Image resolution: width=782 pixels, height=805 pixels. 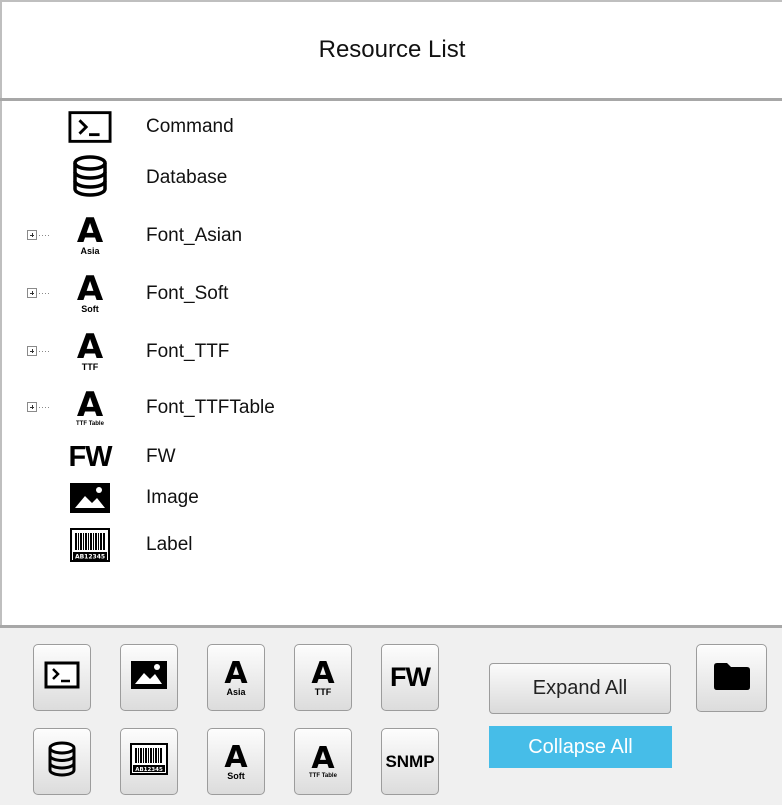 I want to click on tree-item-label: Font_Soft, so click(x=187, y=293).